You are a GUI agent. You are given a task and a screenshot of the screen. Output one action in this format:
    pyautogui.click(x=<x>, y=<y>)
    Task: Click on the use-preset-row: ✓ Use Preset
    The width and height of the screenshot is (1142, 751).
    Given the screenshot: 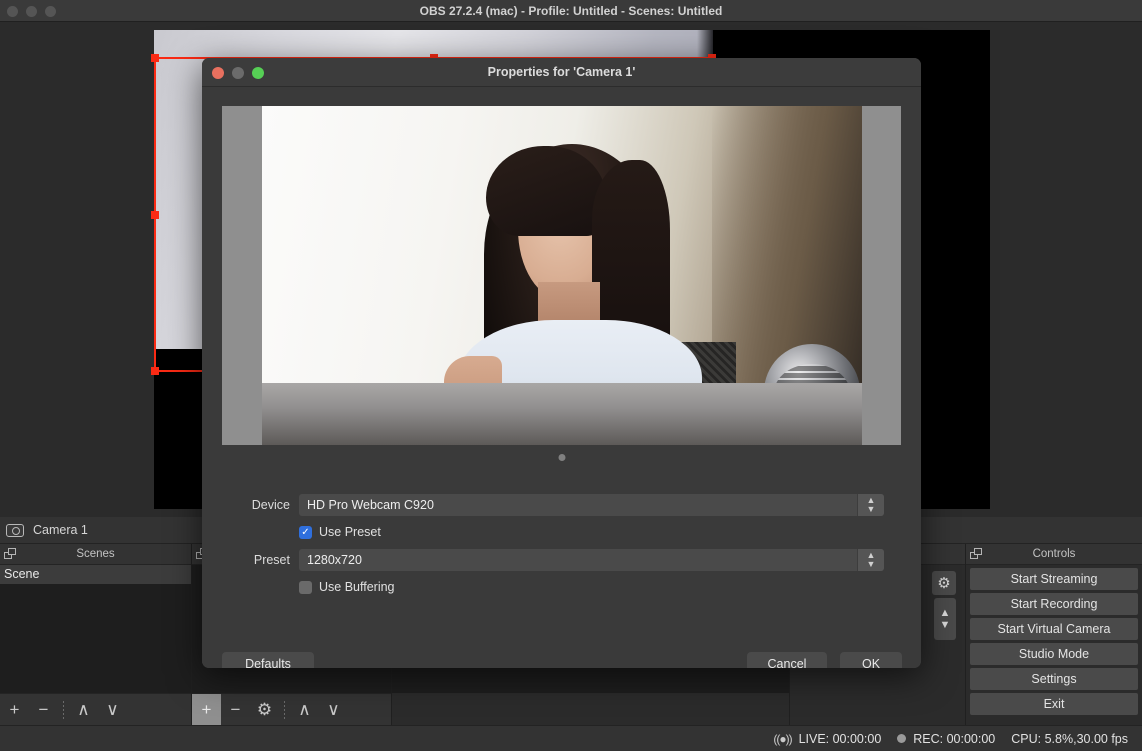 What is the action you would take?
    pyautogui.click(x=340, y=532)
    